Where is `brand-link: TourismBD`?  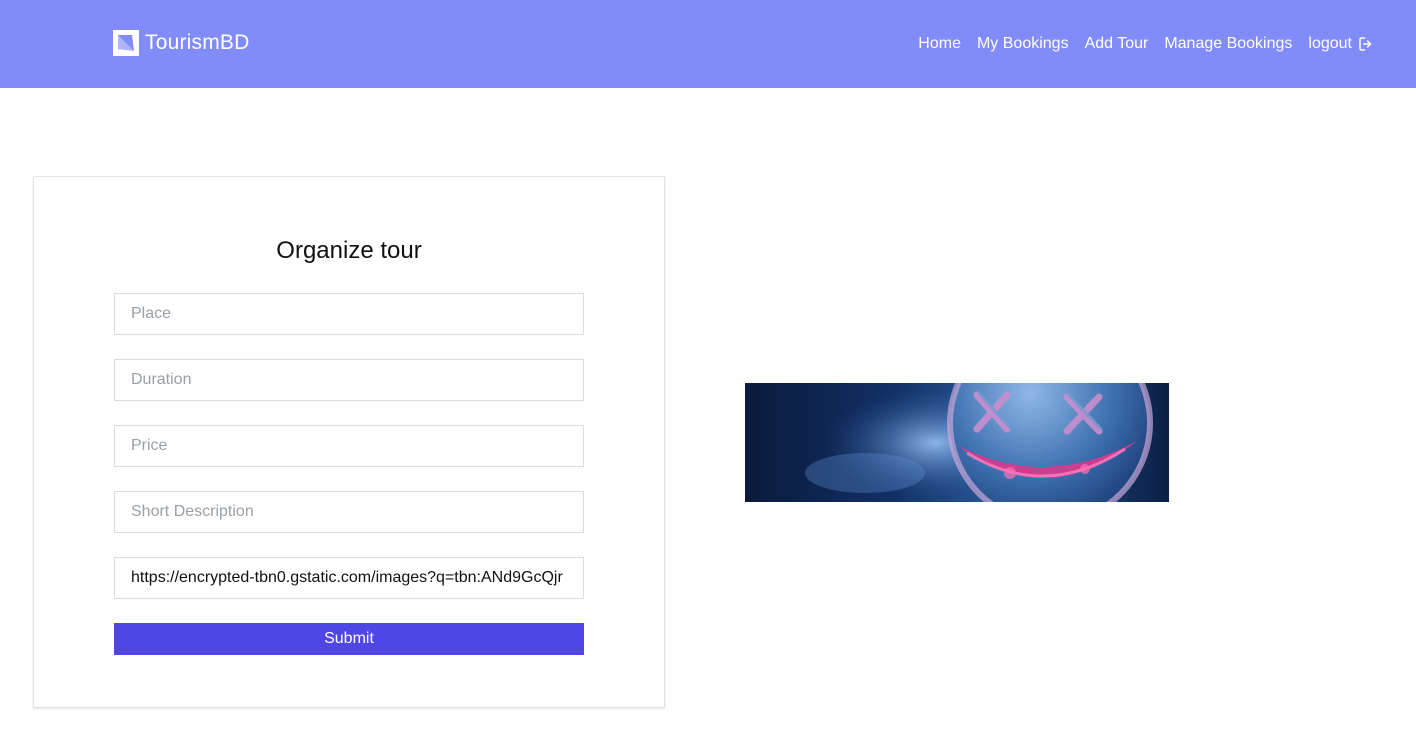
brand-link: TourismBD is located at coordinates (181, 43).